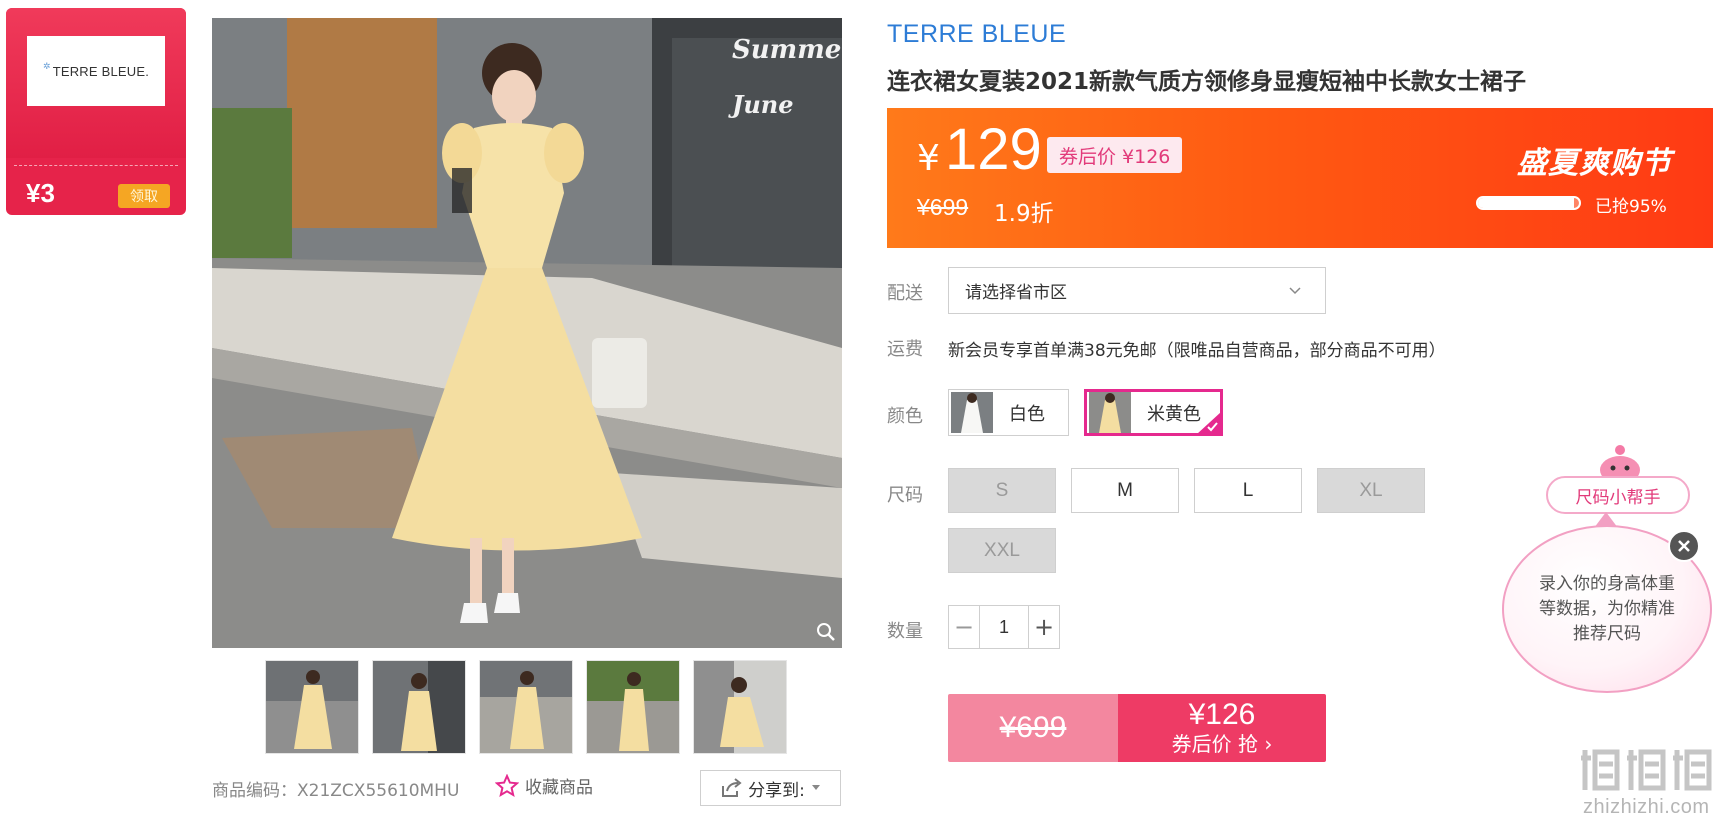 This screenshot has width=1723, height=824. Describe the element at coordinates (46, 65) in the screenshot. I see `logo-mark-icon: ✲` at that location.